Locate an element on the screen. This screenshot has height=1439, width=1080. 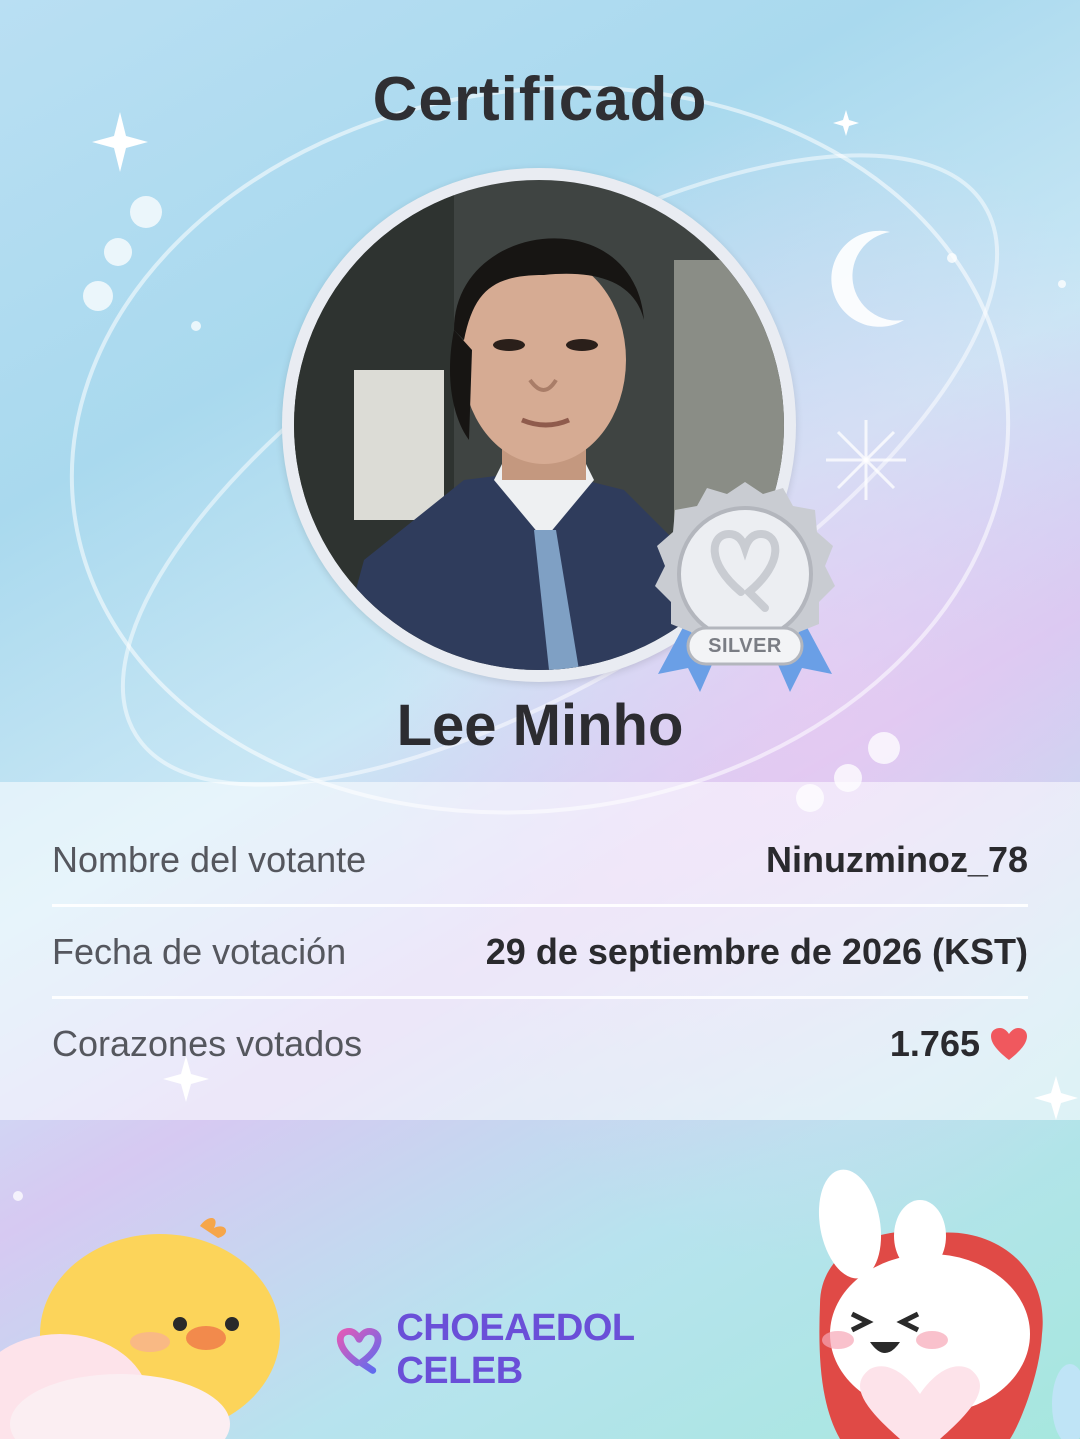
chick-character-illustration is located at coordinates (140, 1328).